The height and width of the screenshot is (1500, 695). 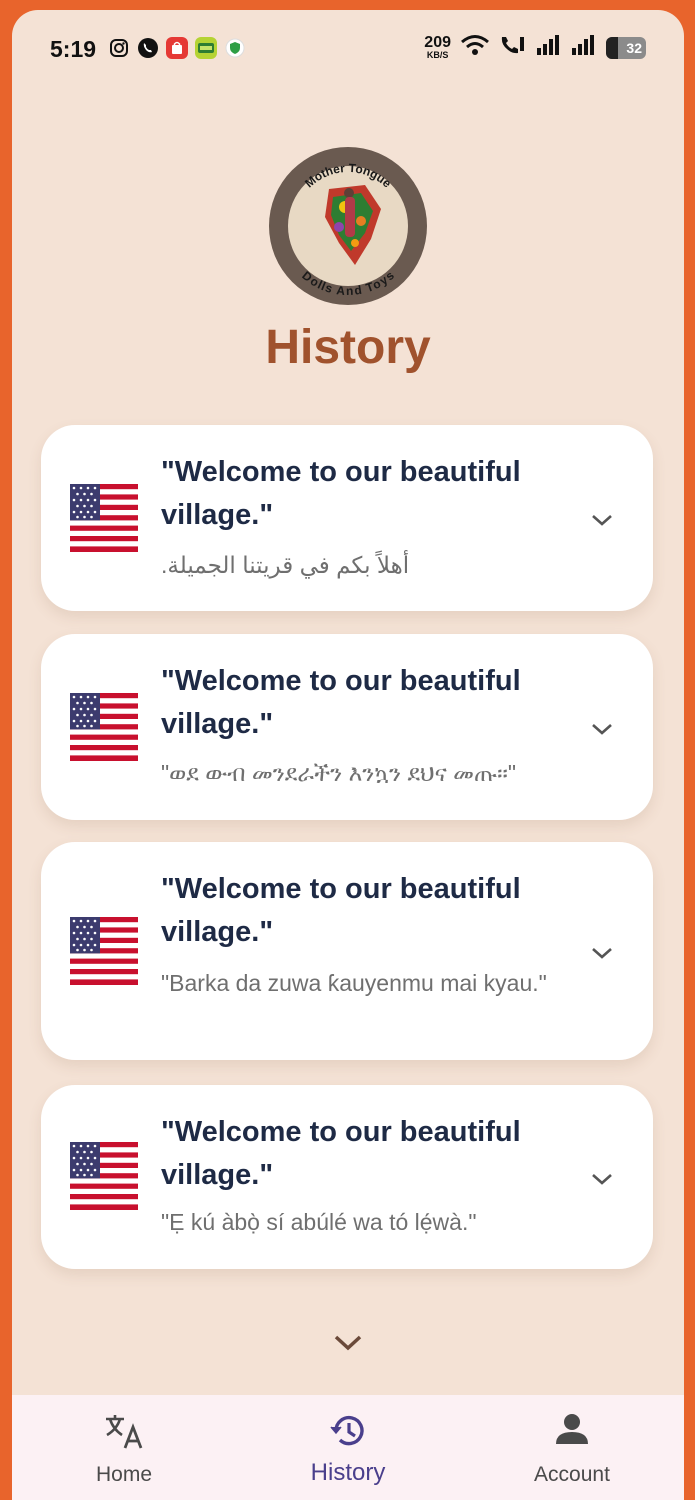 What do you see at coordinates (124, 1432) in the screenshot?
I see `translate-icon` at bounding box center [124, 1432].